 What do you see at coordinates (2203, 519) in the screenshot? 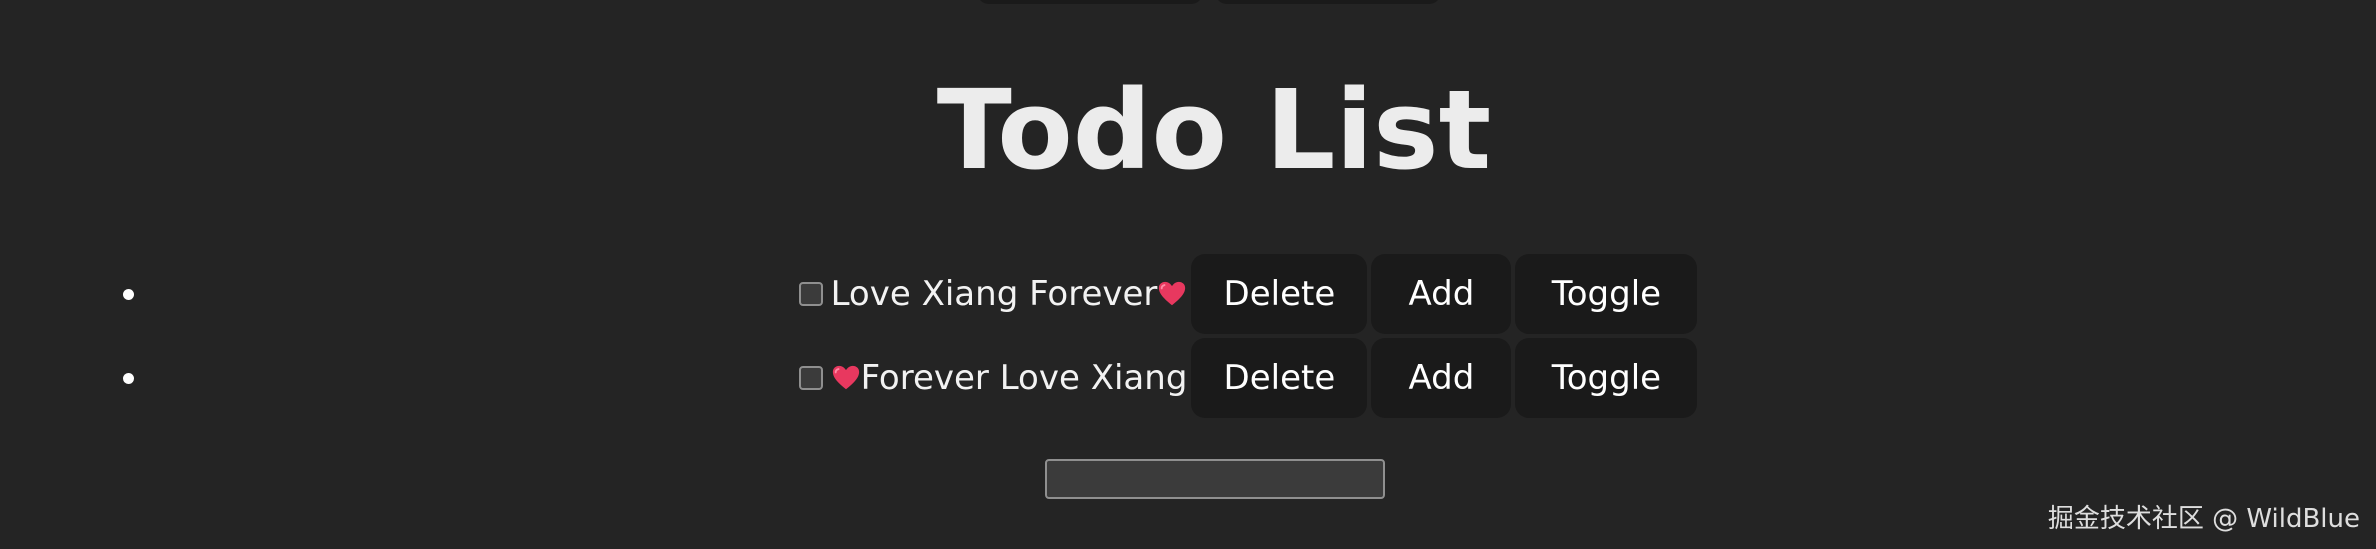
I see `watermark: 掘金技术社区 @ WildBlue` at bounding box center [2203, 519].